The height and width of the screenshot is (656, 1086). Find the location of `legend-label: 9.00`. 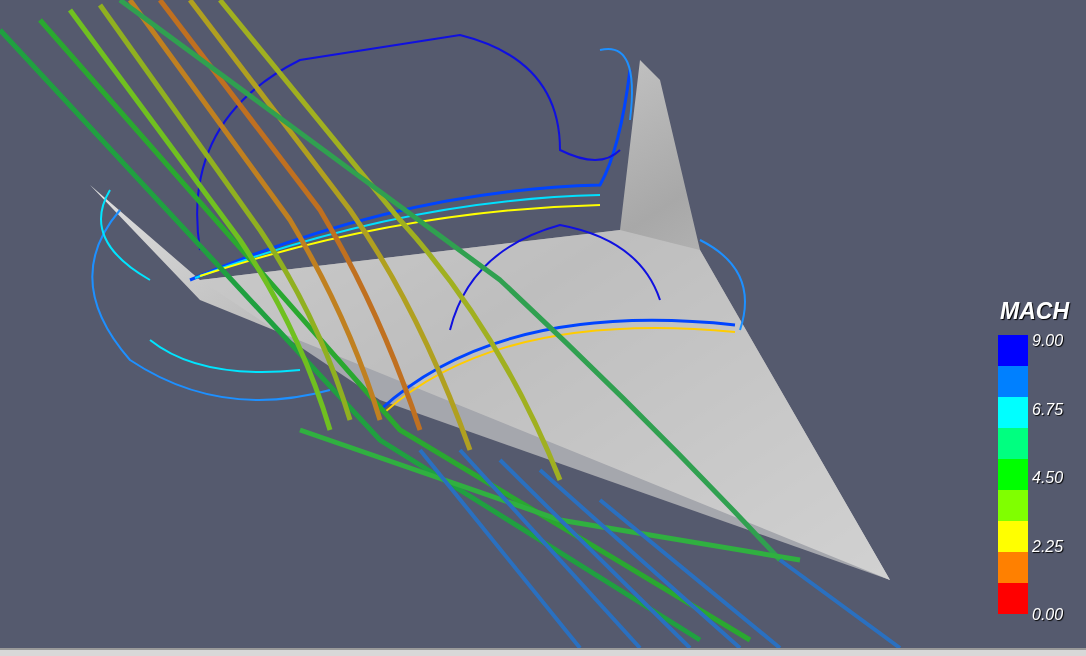

legend-label: 9.00 is located at coordinates (1048, 341).